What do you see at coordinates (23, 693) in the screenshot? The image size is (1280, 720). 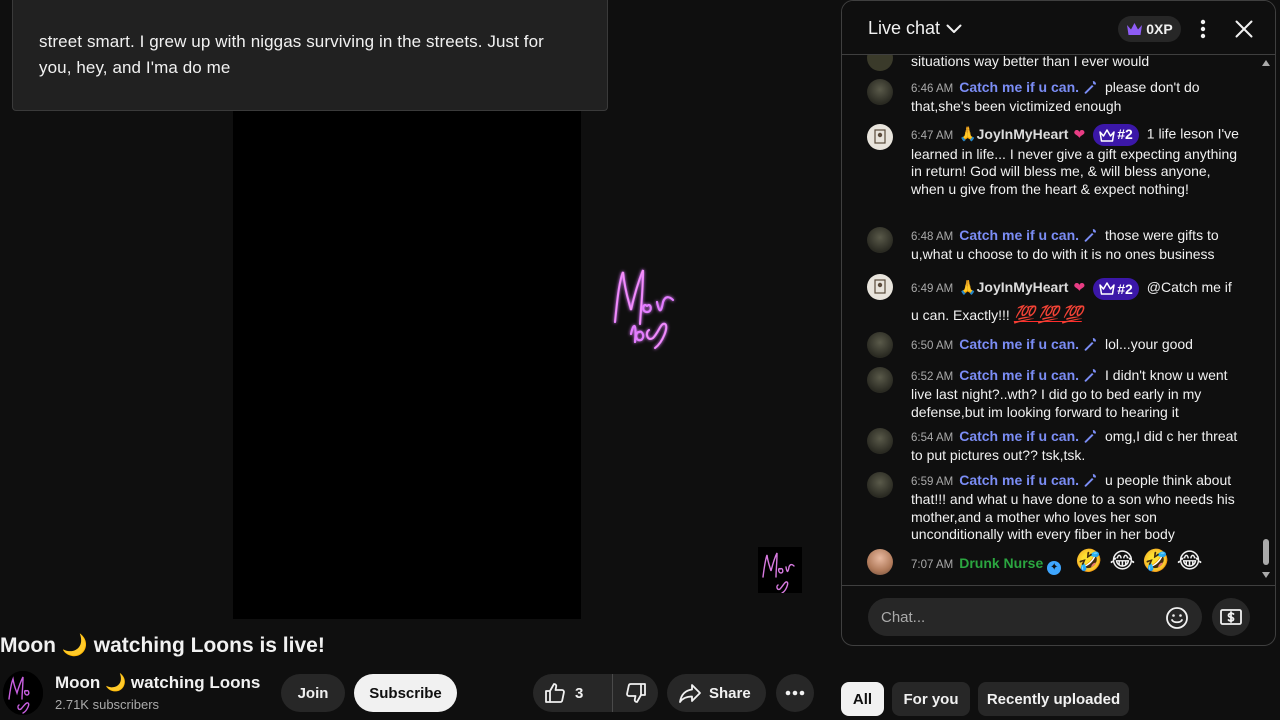 I see `channel-avatar` at bounding box center [23, 693].